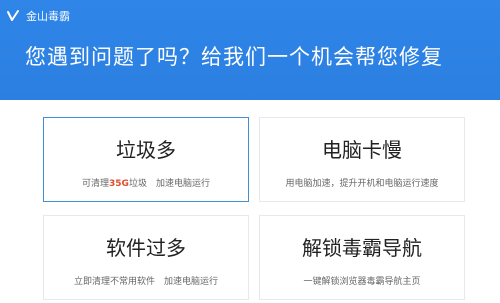 The width and height of the screenshot is (500, 303). I want to click on card-title: 软件过多, so click(146, 248).